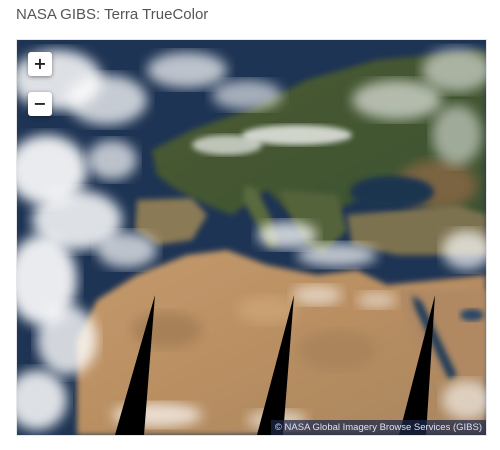 Image resolution: width=500 pixels, height=450 pixels. I want to click on zoom-out-button: −, so click(40, 104).